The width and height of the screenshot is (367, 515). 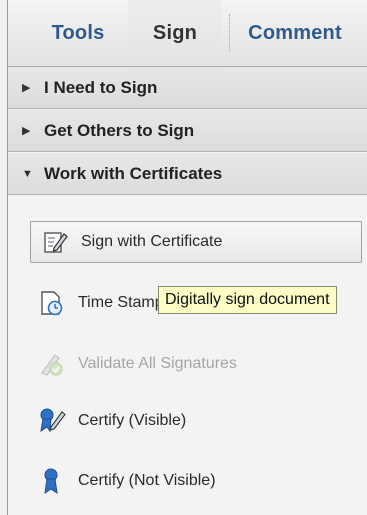 I want to click on ribbon-pen-icon, so click(x=52, y=421).